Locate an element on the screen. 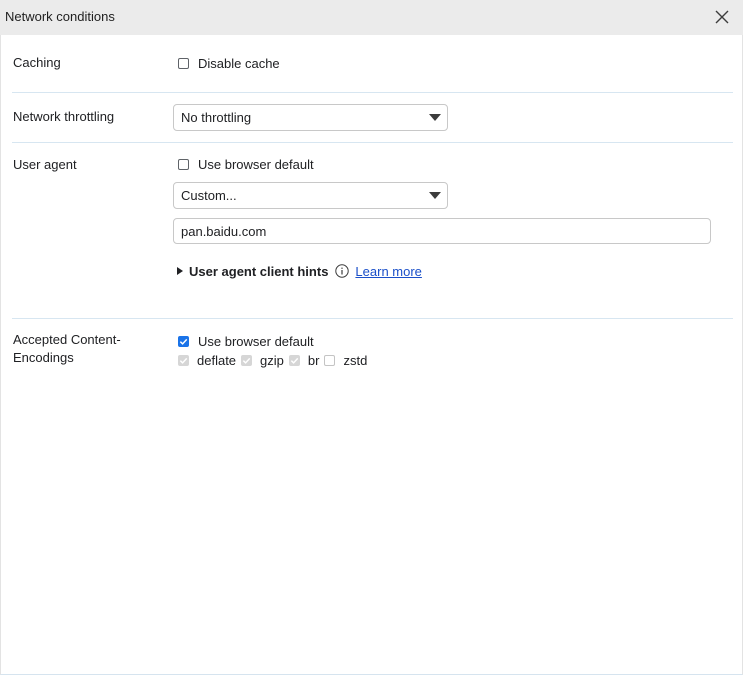 Image resolution: width=743 pixels, height=675 pixels. zstd-checkbox is located at coordinates (330, 360).